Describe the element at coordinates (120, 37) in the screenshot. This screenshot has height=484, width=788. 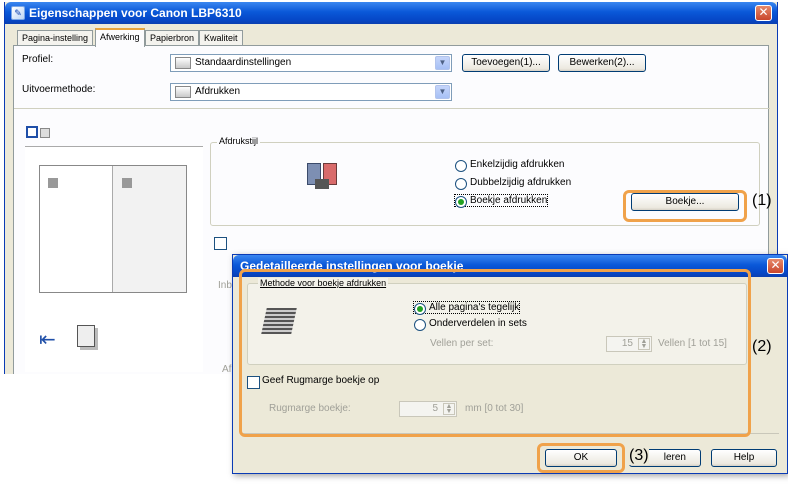
I see `tab-finishing: Afwerking` at that location.